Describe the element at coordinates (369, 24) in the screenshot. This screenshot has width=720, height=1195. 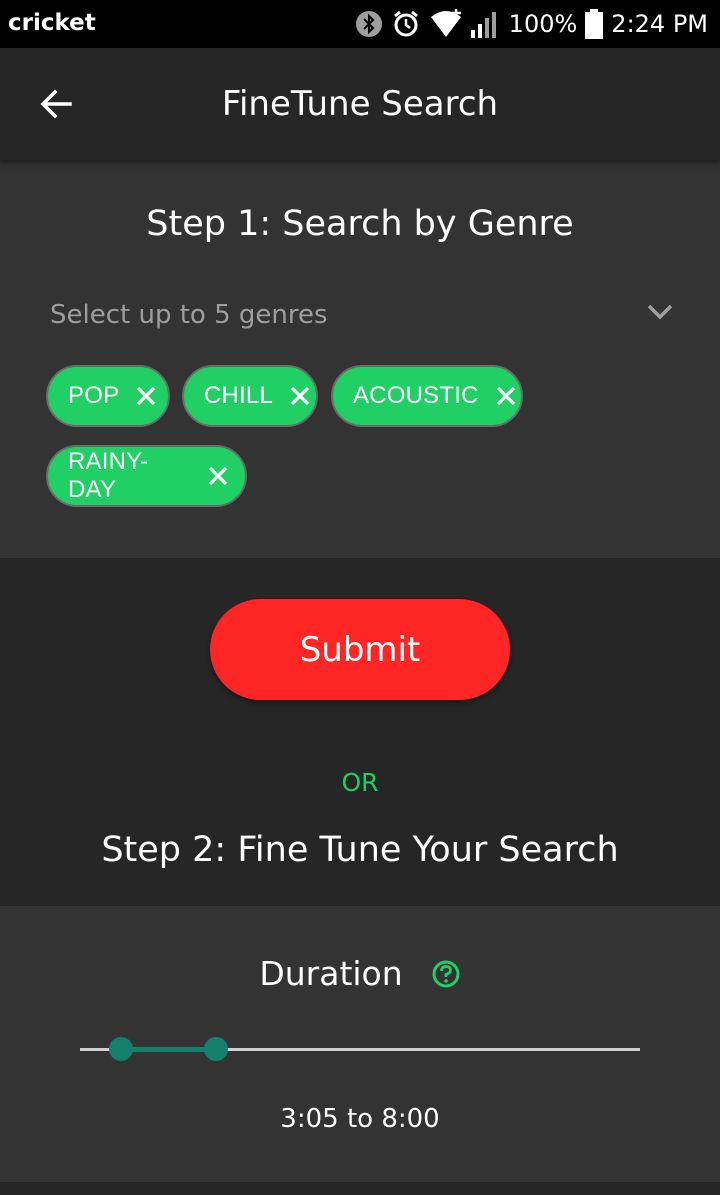
I see `bluetooth-icon` at that location.